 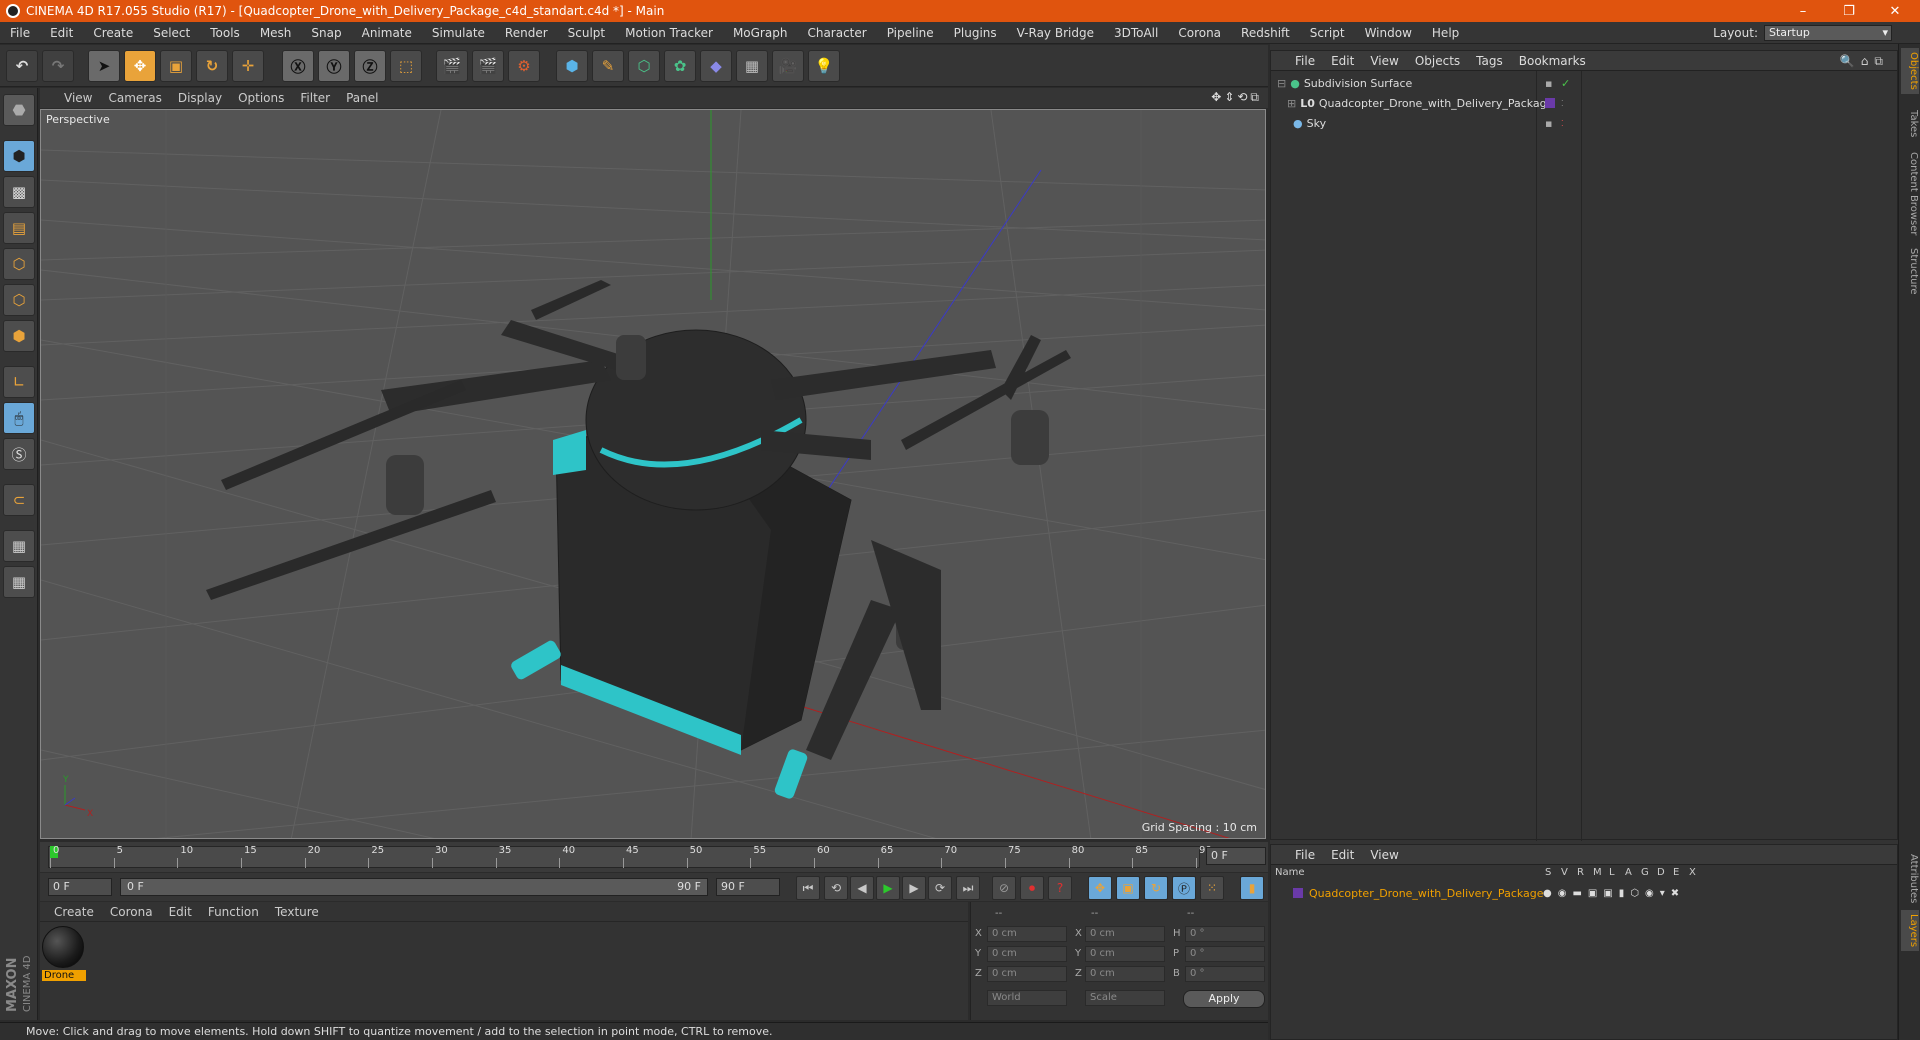 I want to click on add-floor-button: ▦, so click(x=752, y=66).